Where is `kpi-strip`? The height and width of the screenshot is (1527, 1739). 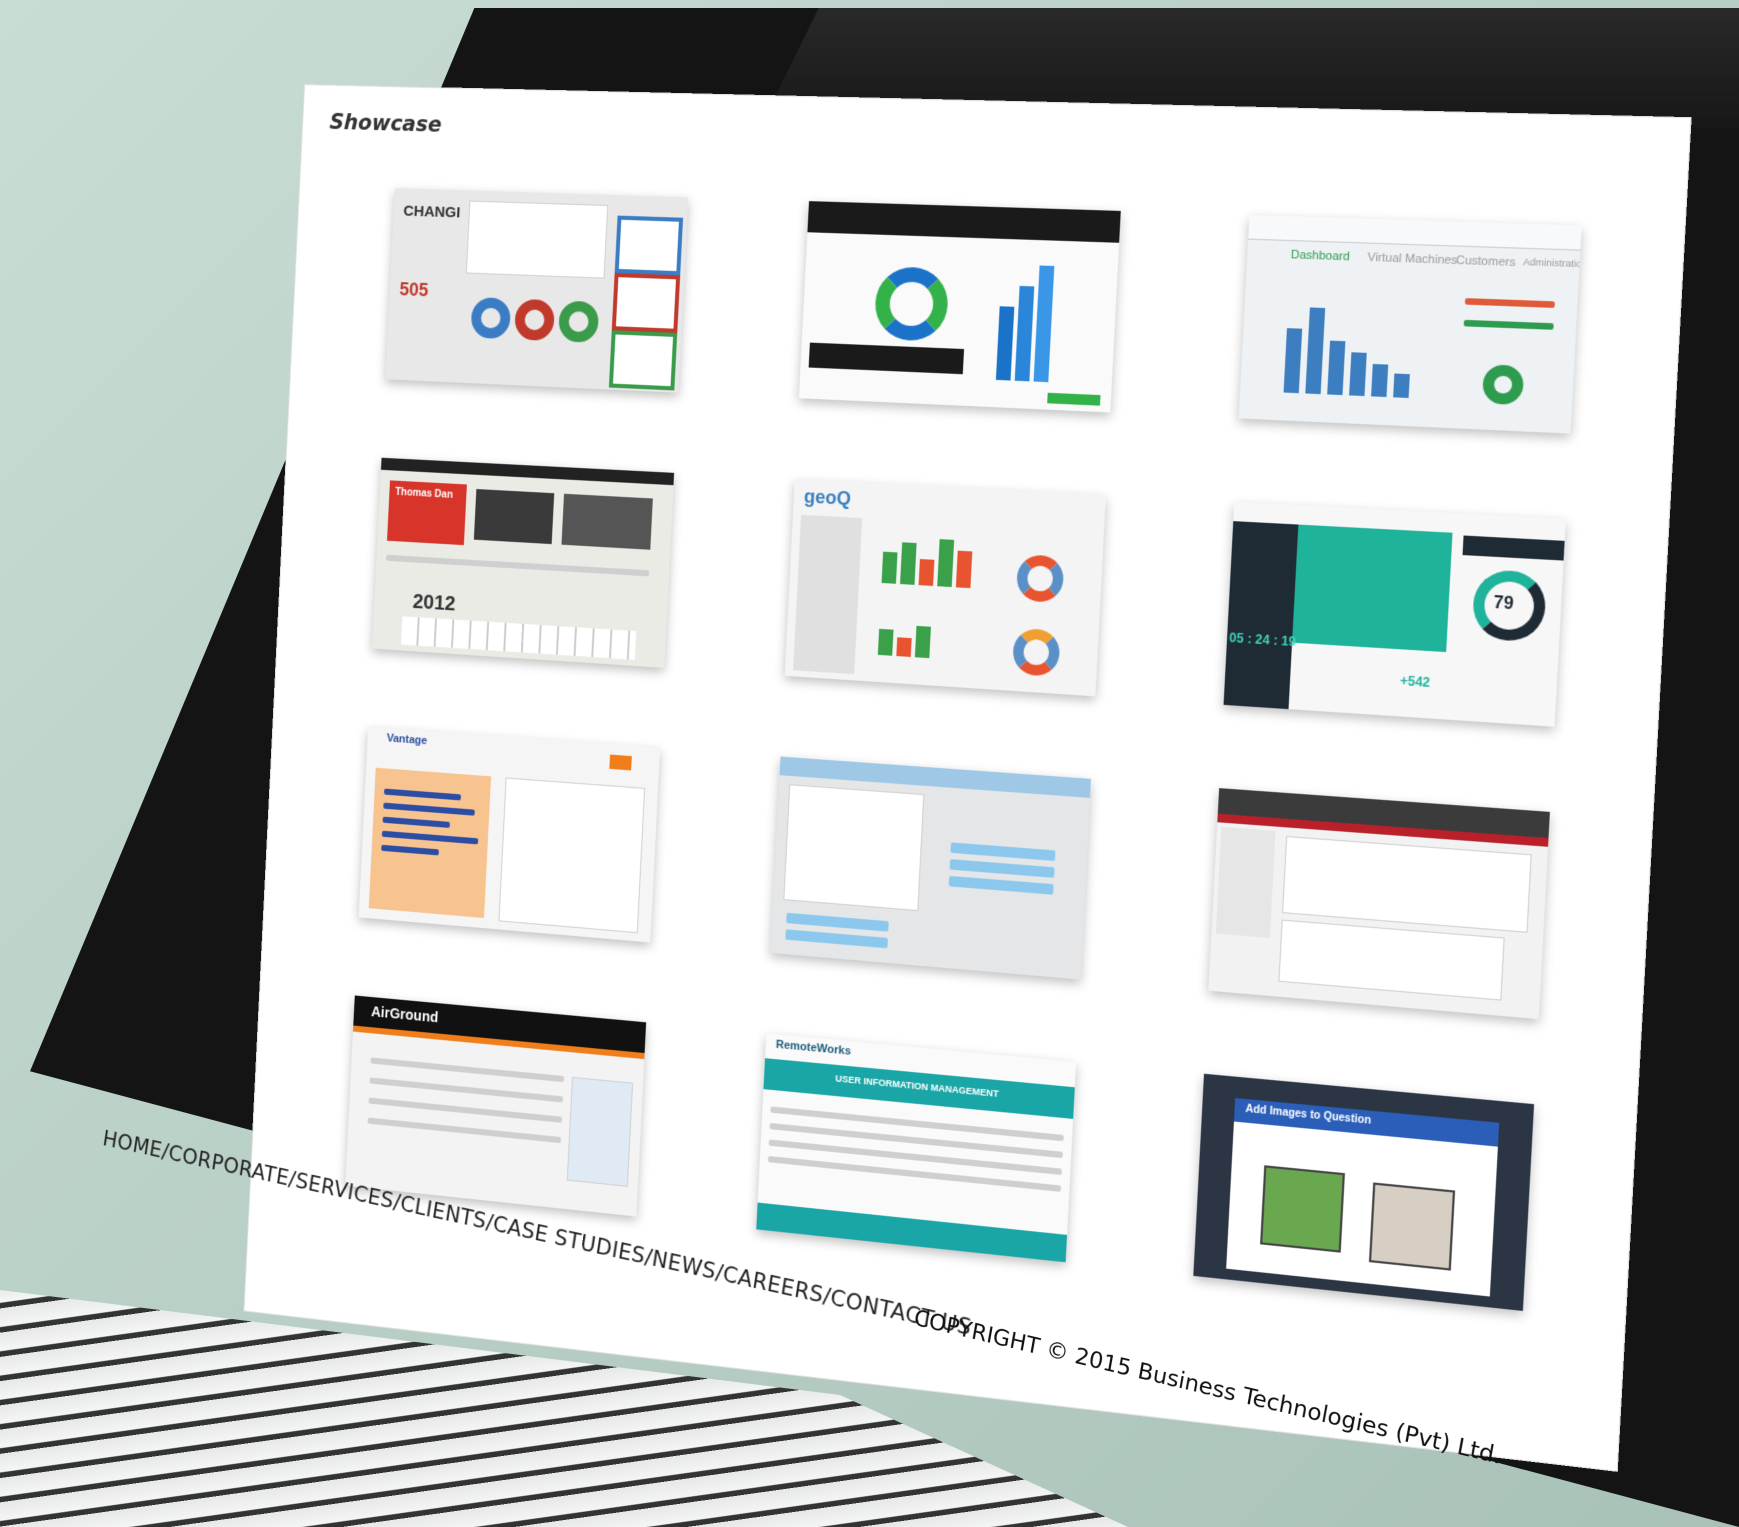
kpi-strip is located at coordinates (886, 358).